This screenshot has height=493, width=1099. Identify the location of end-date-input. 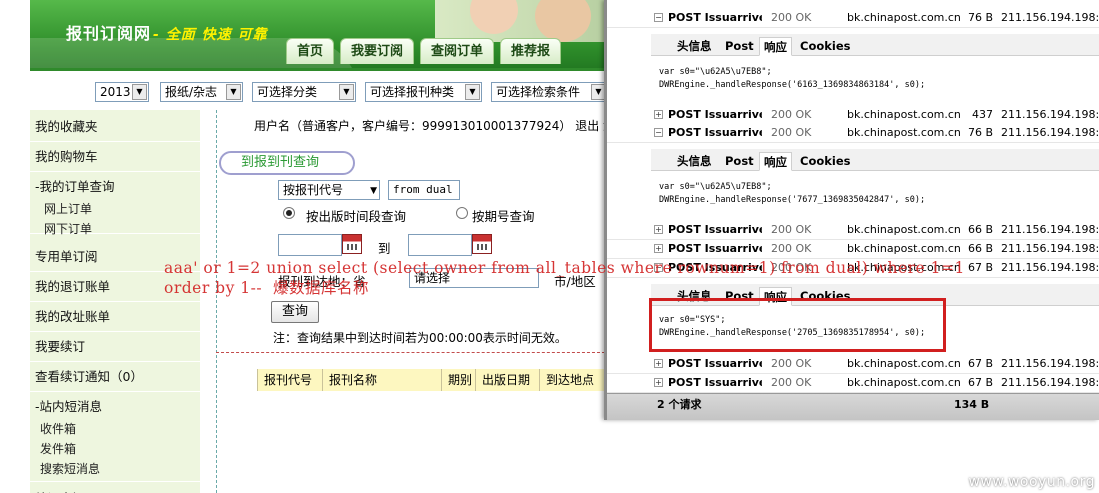
(440, 245).